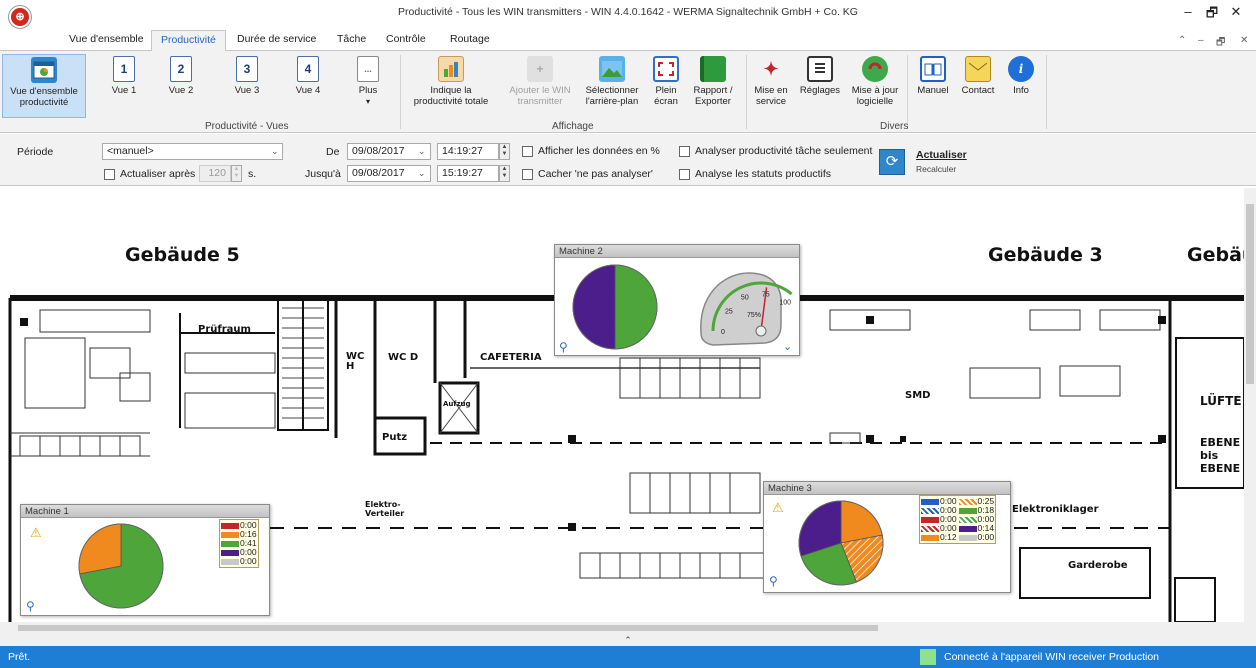 The image size is (1256, 668). What do you see at coordinates (771, 81) in the screenshot?
I see `mise-en-service-button: ✦ Mise en service` at bounding box center [771, 81].